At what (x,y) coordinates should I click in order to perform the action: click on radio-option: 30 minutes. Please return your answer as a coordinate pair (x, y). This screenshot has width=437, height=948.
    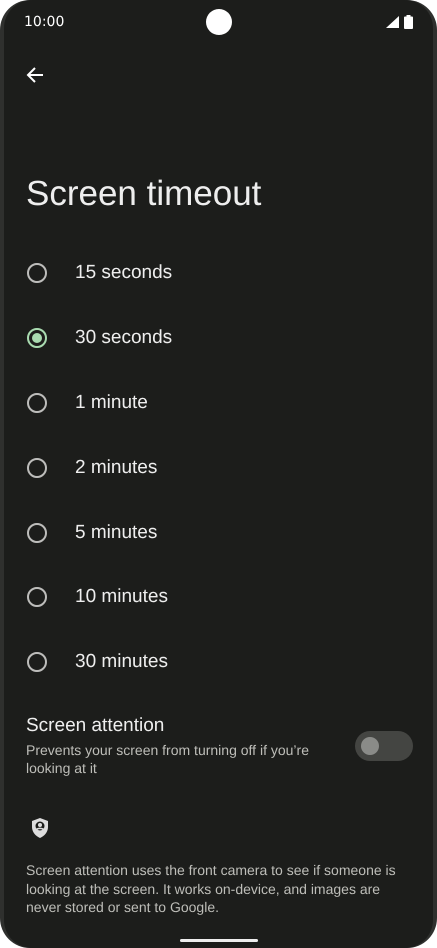
    Looking at the image, I should click on (218, 662).